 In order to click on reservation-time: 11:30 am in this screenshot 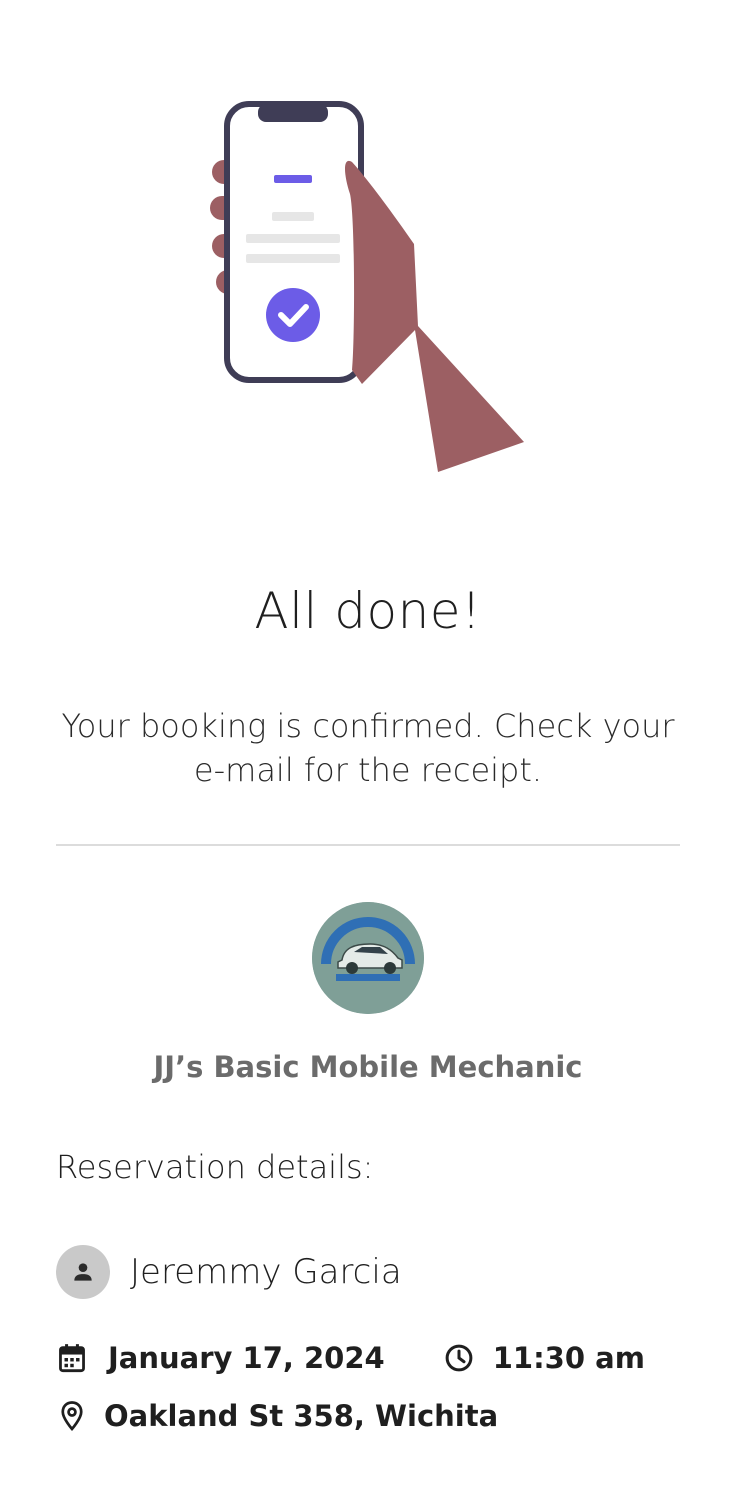, I will do `click(568, 1358)`.